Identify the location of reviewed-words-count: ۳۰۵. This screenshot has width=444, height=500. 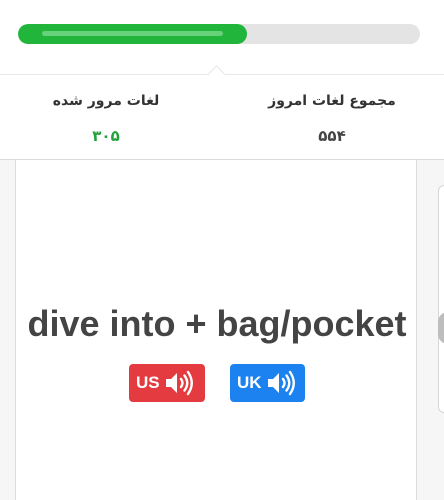
(106, 136).